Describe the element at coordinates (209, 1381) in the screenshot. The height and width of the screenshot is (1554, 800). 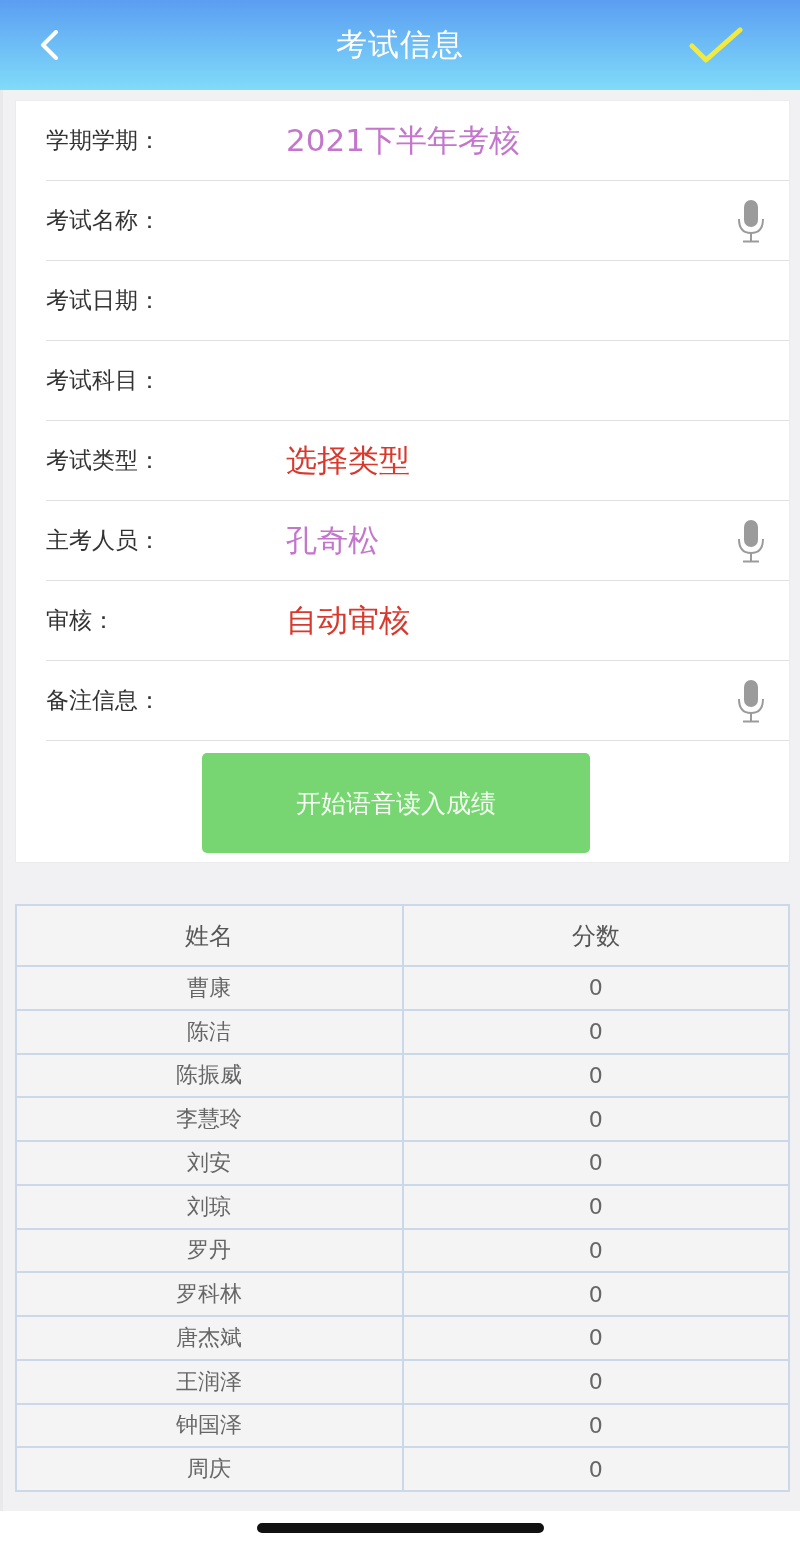
I see `table-cell: 王润泽` at that location.